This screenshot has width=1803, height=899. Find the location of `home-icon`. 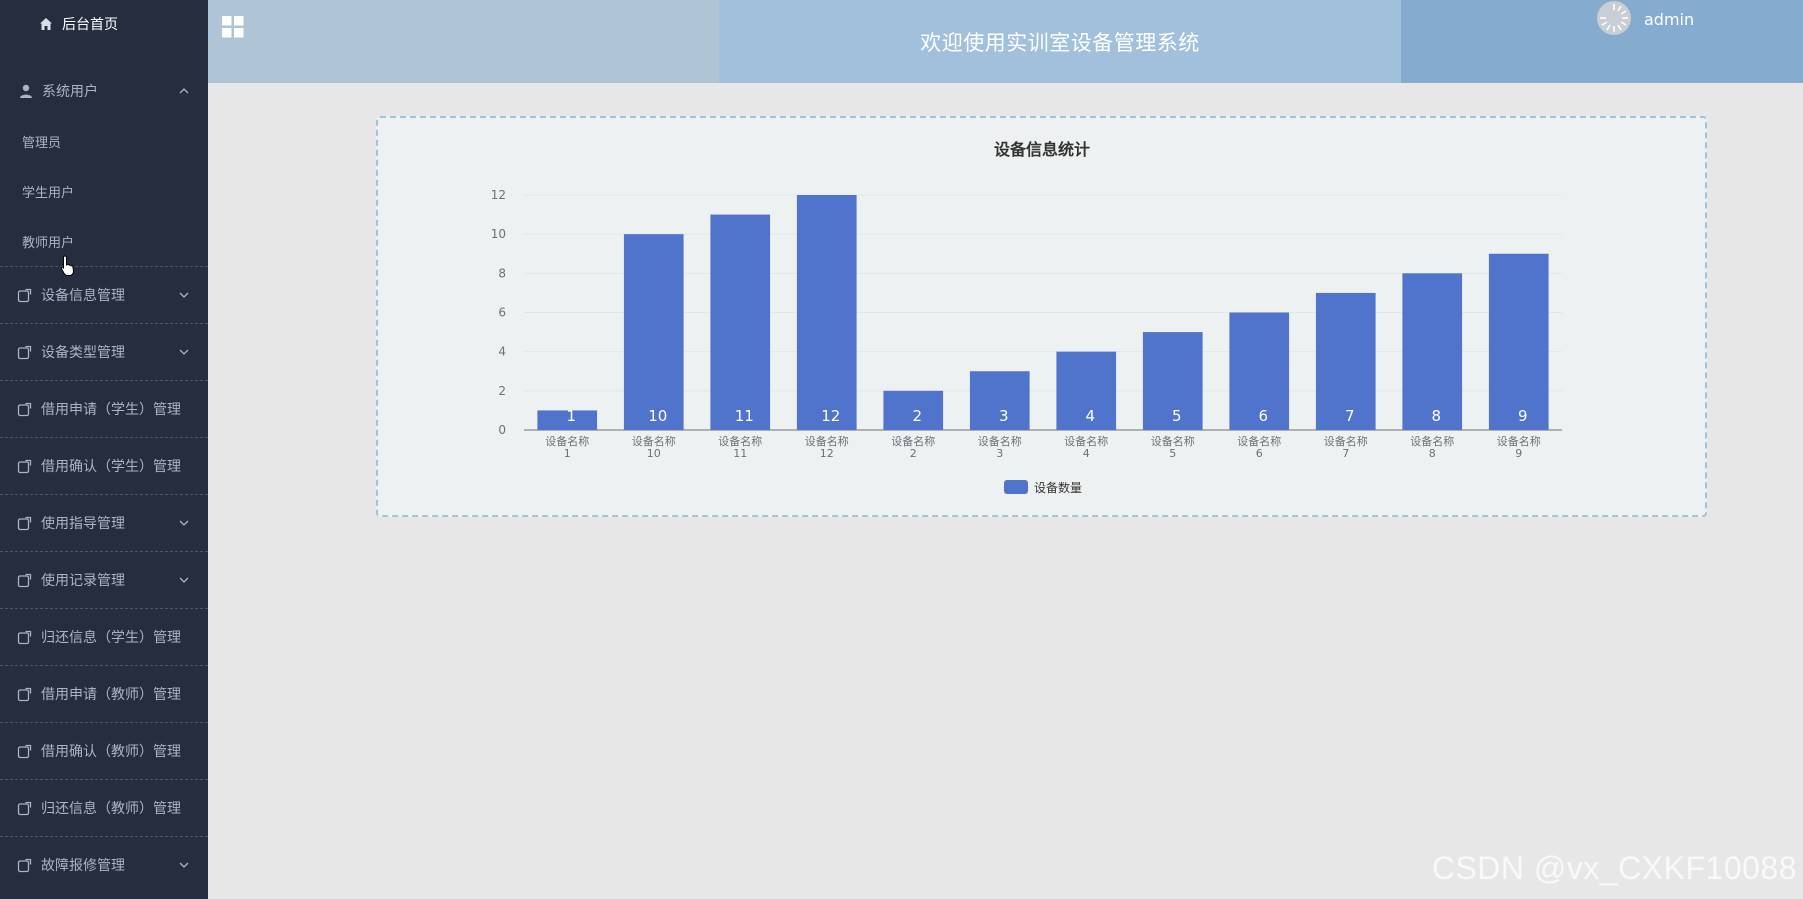

home-icon is located at coordinates (46, 24).